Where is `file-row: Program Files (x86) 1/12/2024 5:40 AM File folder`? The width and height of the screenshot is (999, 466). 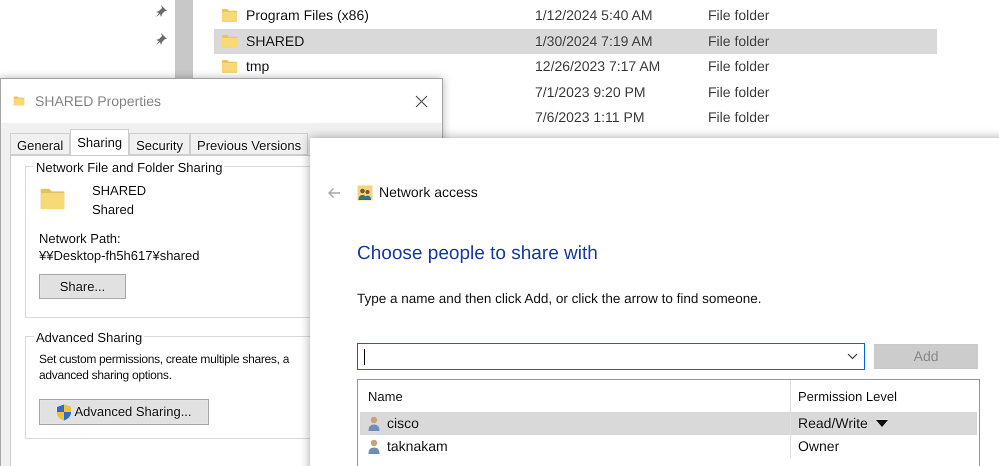
file-row: Program Files (x86) 1/12/2024 5:40 AM File folder is located at coordinates (575, 15).